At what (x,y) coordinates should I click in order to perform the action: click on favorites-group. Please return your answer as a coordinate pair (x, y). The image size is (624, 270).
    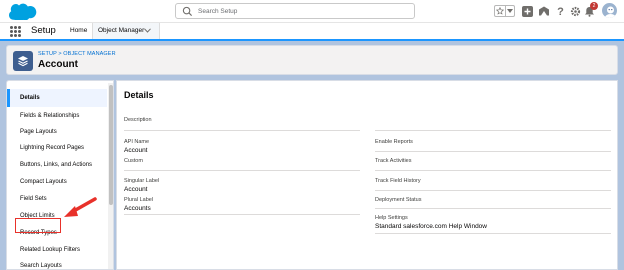
    Looking at the image, I should click on (504, 11).